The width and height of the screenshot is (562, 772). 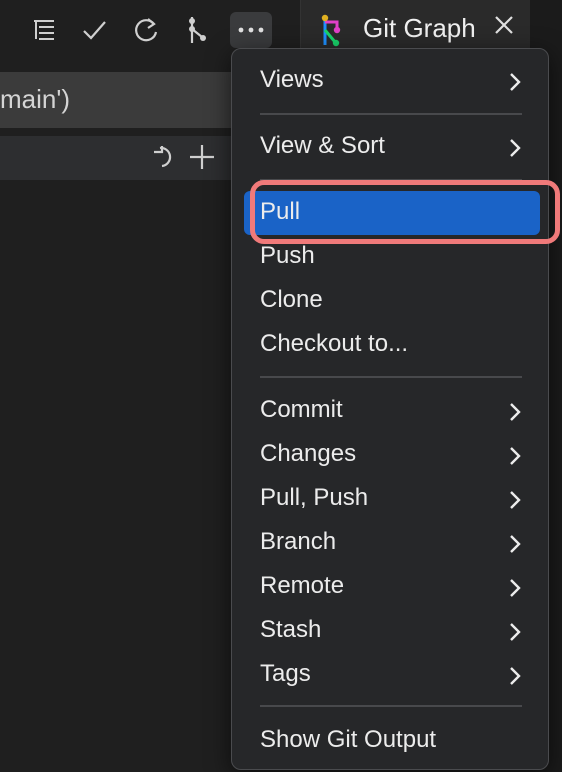 I want to click on menu-item-label: Branch, so click(x=298, y=541).